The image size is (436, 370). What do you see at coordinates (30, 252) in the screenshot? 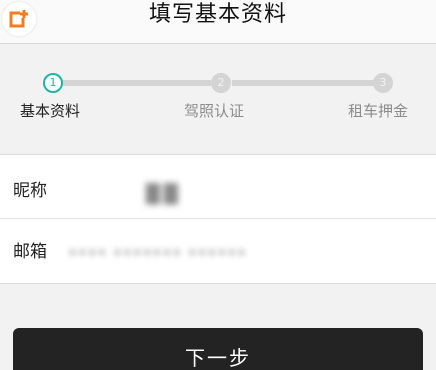
I see `email-label: 邮箱` at bounding box center [30, 252].